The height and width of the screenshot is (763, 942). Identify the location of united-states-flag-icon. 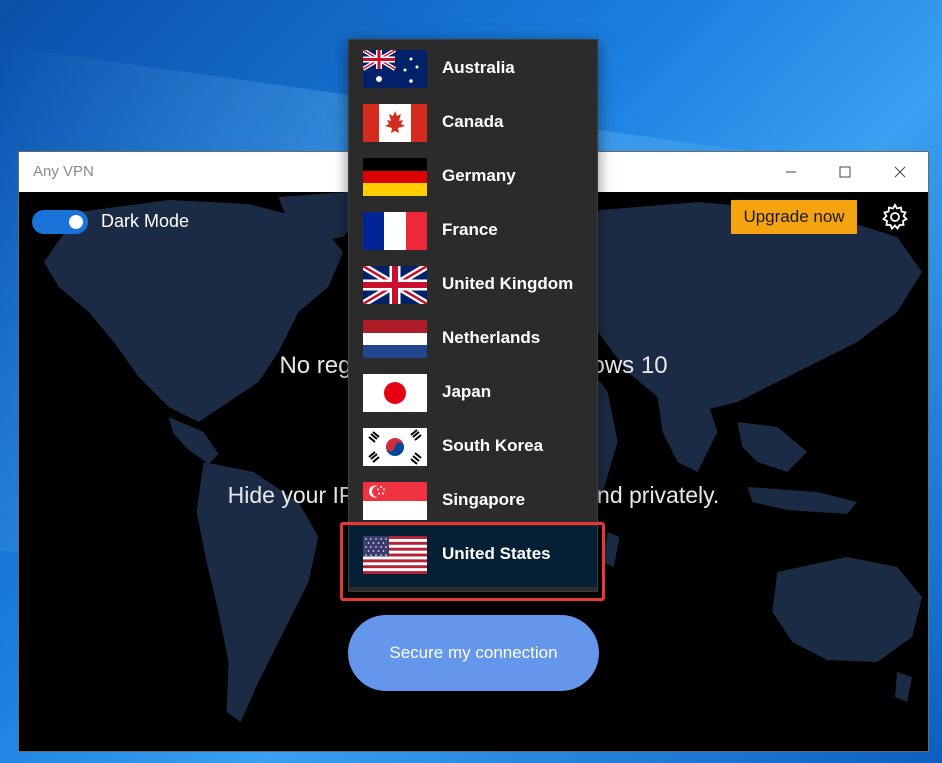
(395, 555).